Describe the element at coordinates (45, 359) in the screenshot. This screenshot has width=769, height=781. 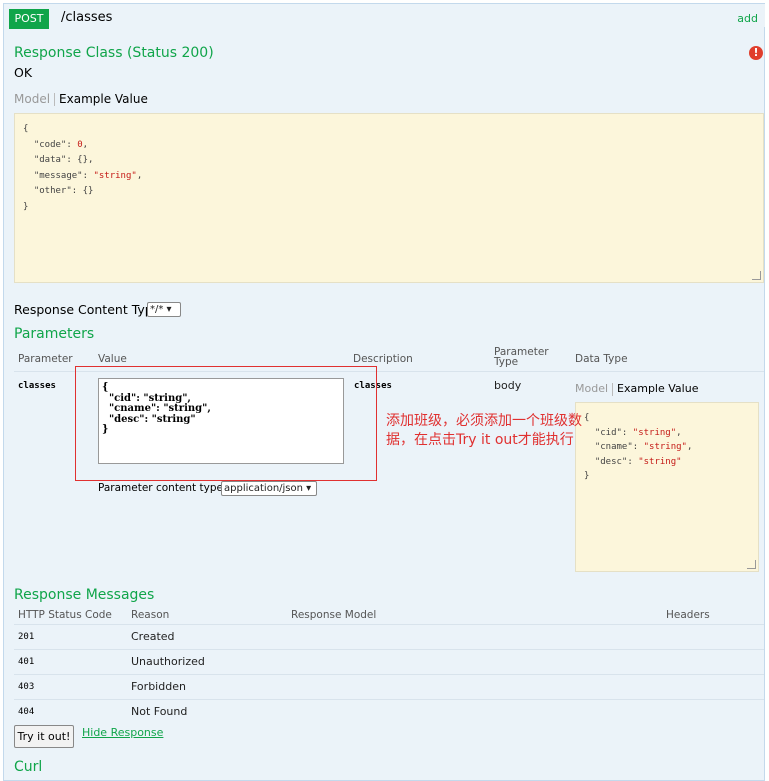
I see `th-parameter: Parameter` at that location.